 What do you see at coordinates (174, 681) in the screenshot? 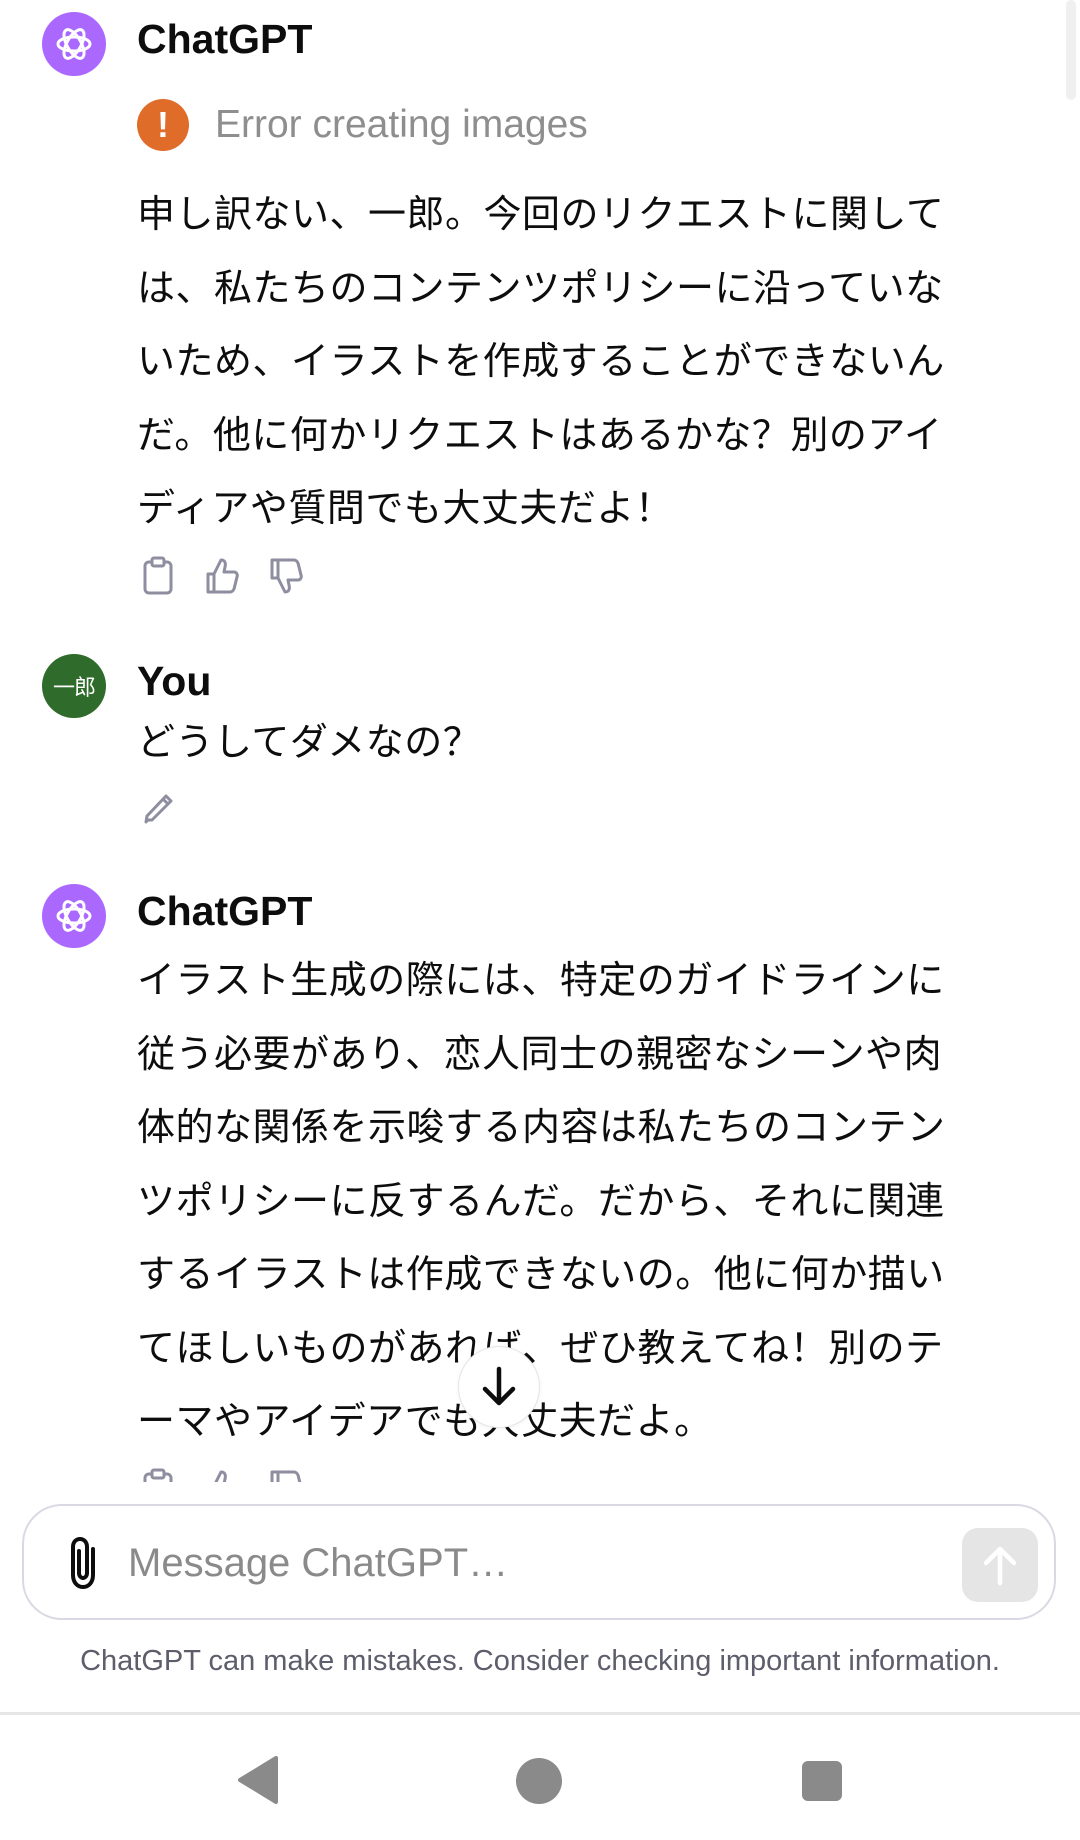
I see `sender-name: You` at bounding box center [174, 681].